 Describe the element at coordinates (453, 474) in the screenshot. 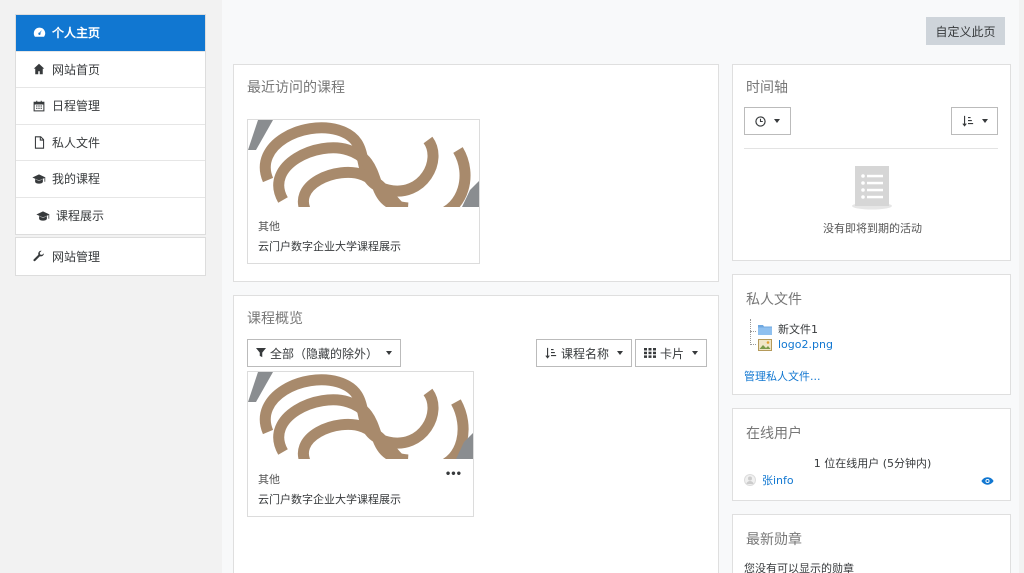

I see `course-menu-icon: •••` at that location.